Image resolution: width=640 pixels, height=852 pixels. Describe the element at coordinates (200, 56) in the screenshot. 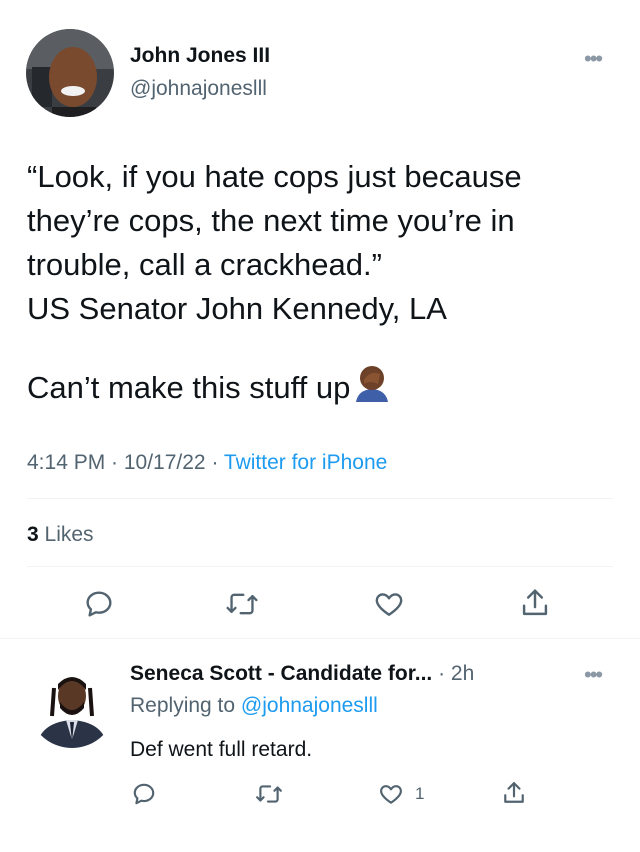

I see `author-name: John Jones III` at that location.